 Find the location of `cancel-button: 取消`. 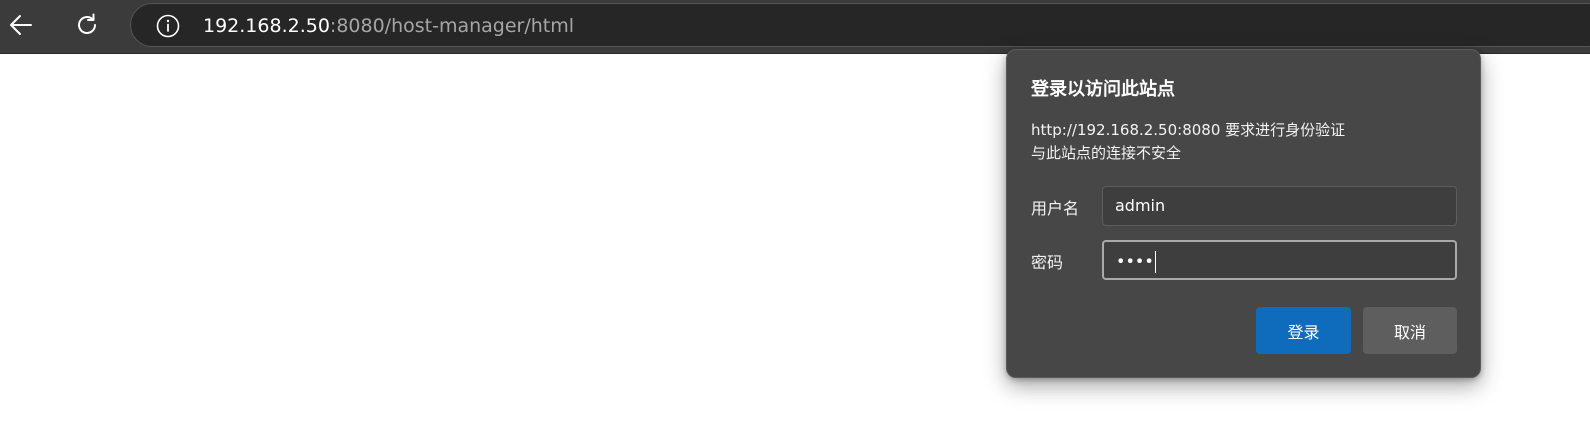

cancel-button: 取消 is located at coordinates (1410, 330).